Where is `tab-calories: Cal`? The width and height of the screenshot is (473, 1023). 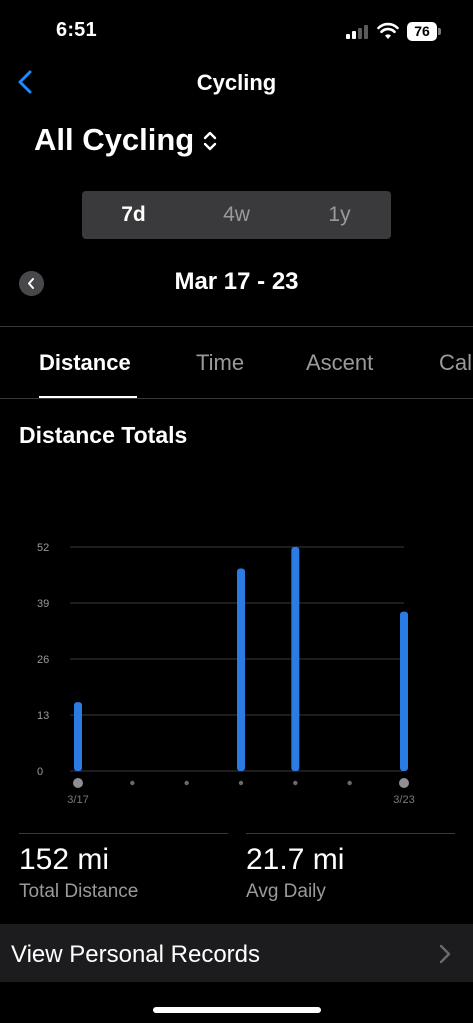 tab-calories: Cal is located at coordinates (455, 363).